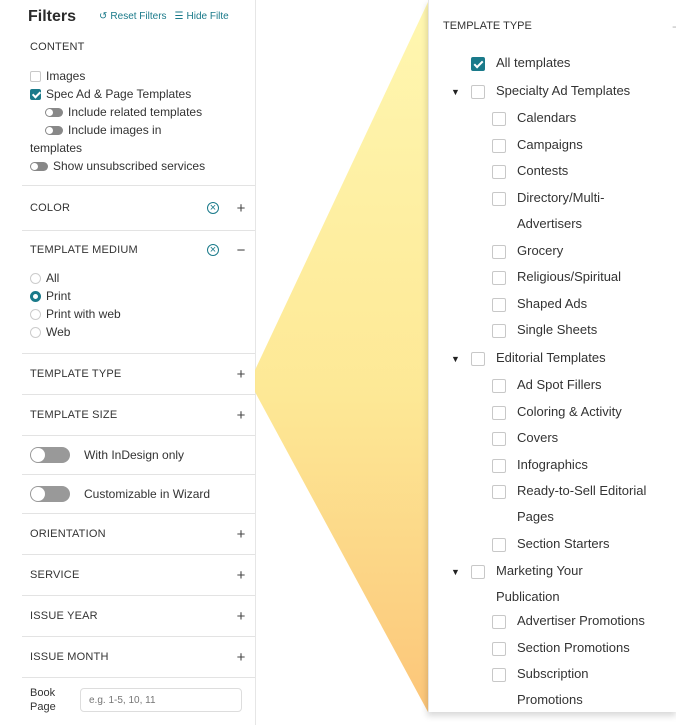  I want to click on specialty-ad-templates-option: Specialty Ad Templates, so click(550, 93).